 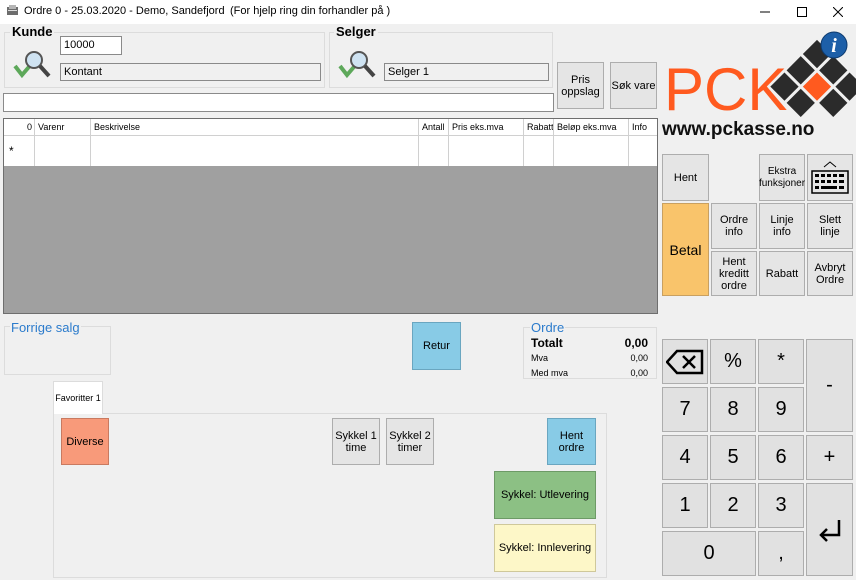 I want to click on maximize-button, so click(x=802, y=12).